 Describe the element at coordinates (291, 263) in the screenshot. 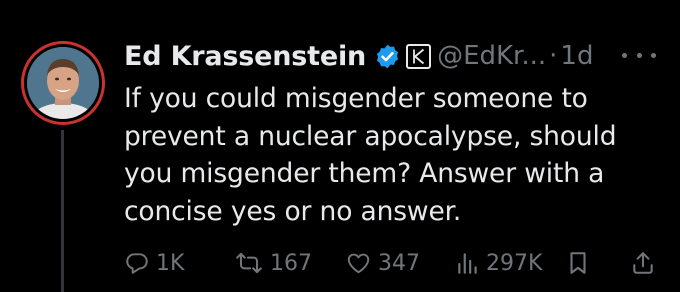

I see `repost-count: 167` at that location.